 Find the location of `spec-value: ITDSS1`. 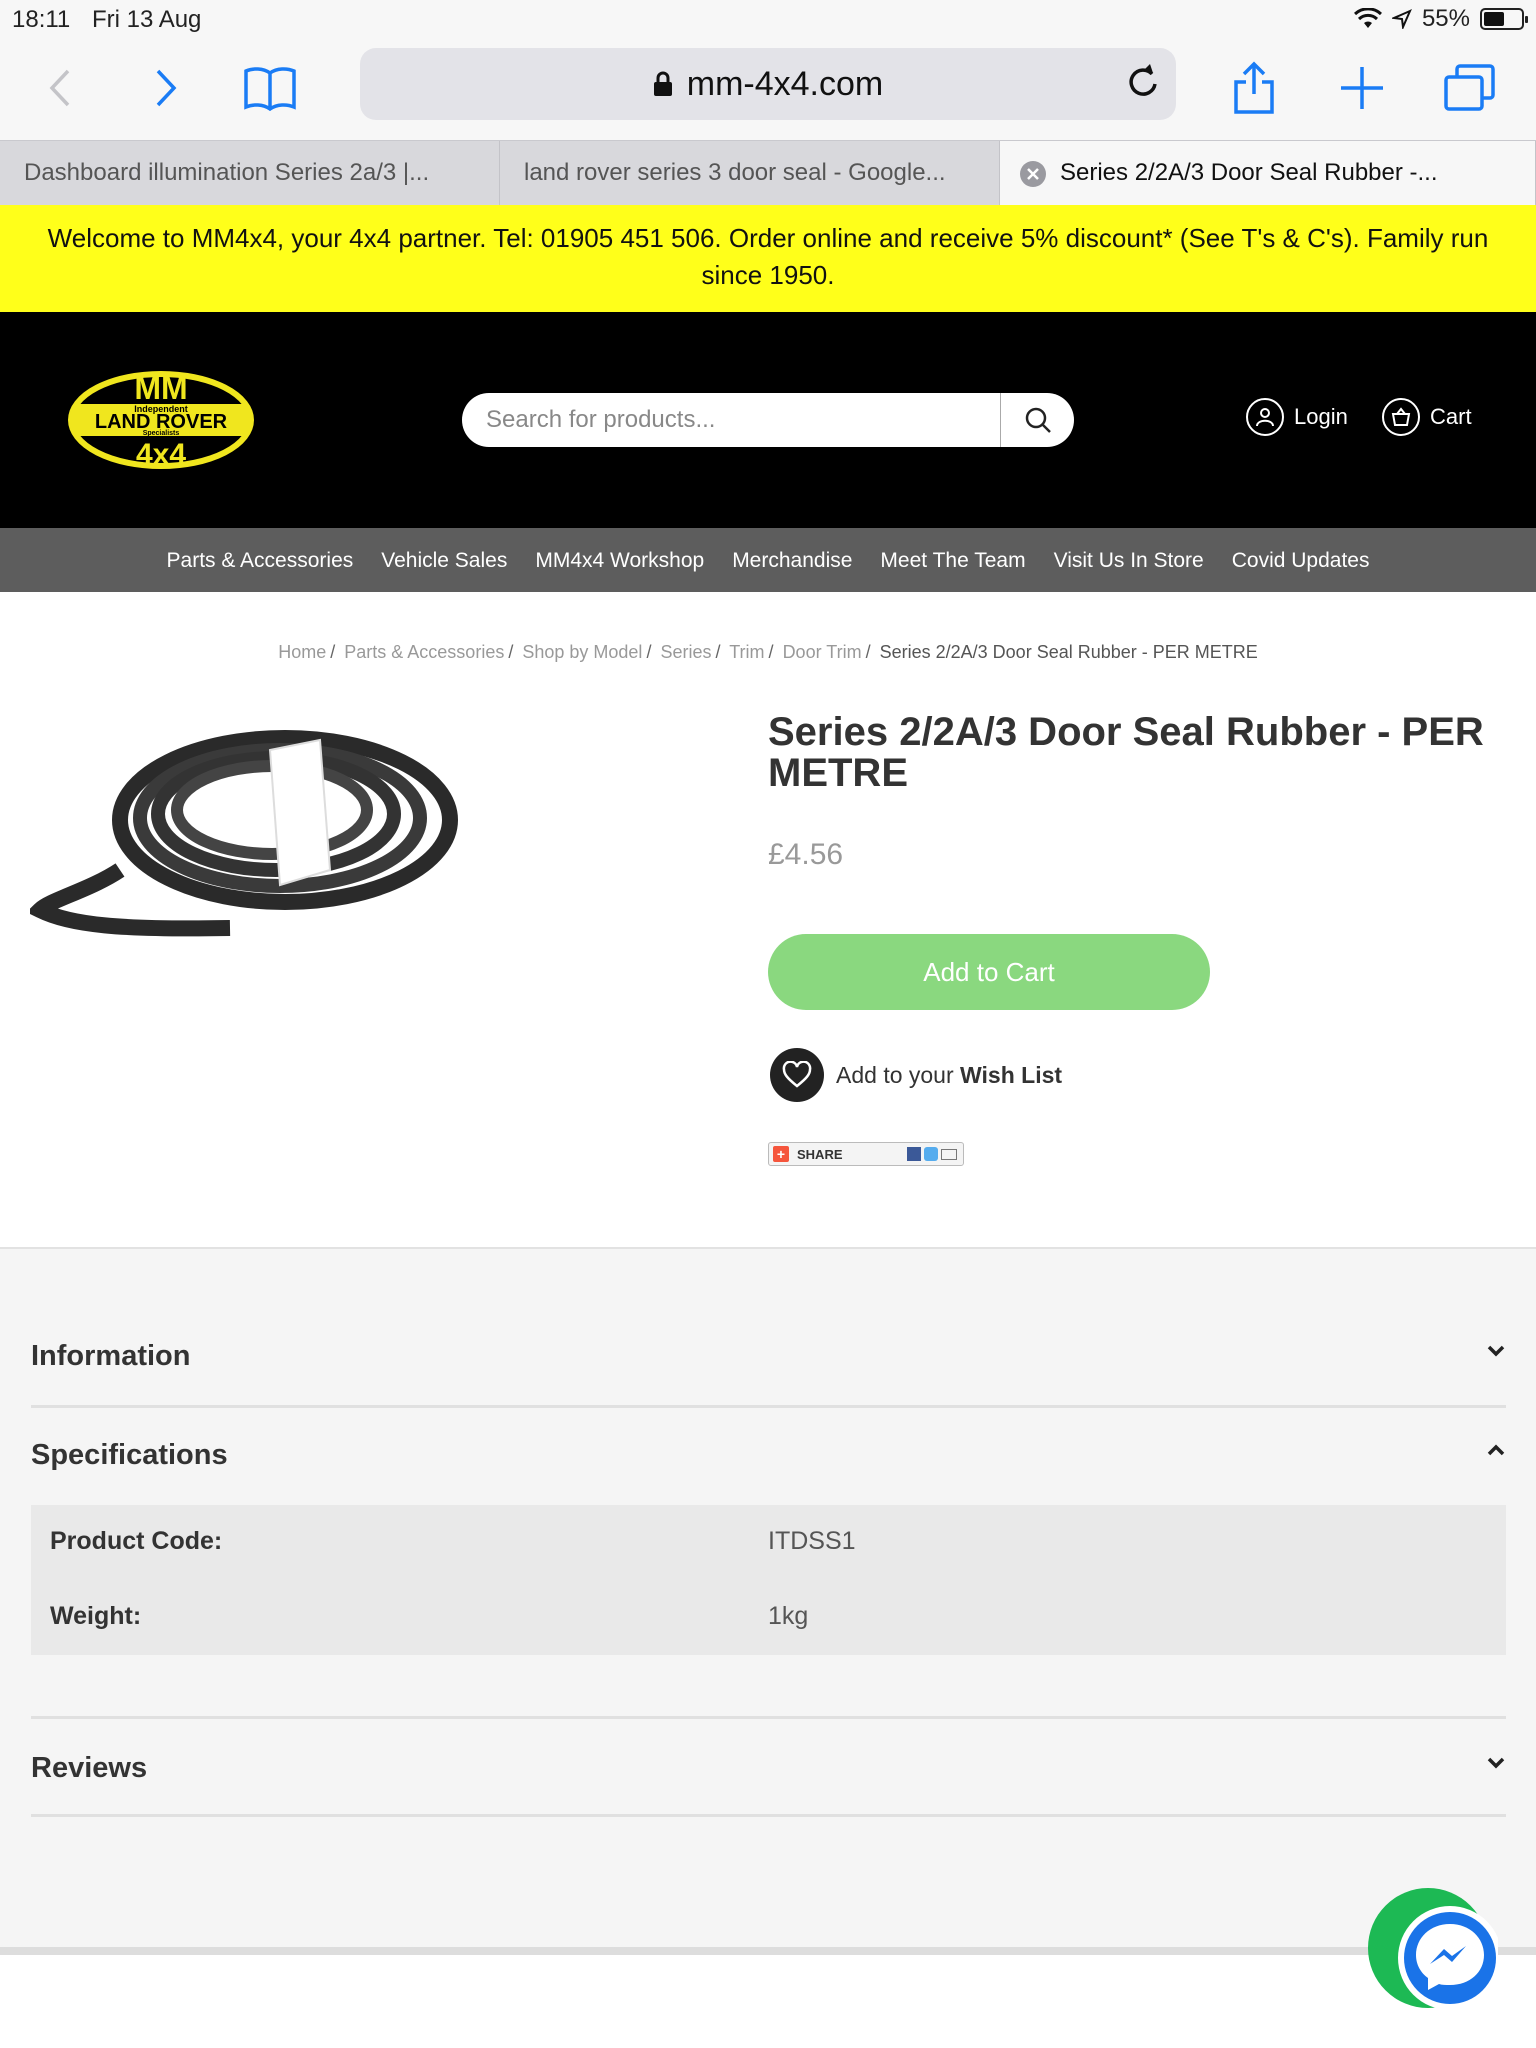

spec-value: ITDSS1 is located at coordinates (812, 1541).